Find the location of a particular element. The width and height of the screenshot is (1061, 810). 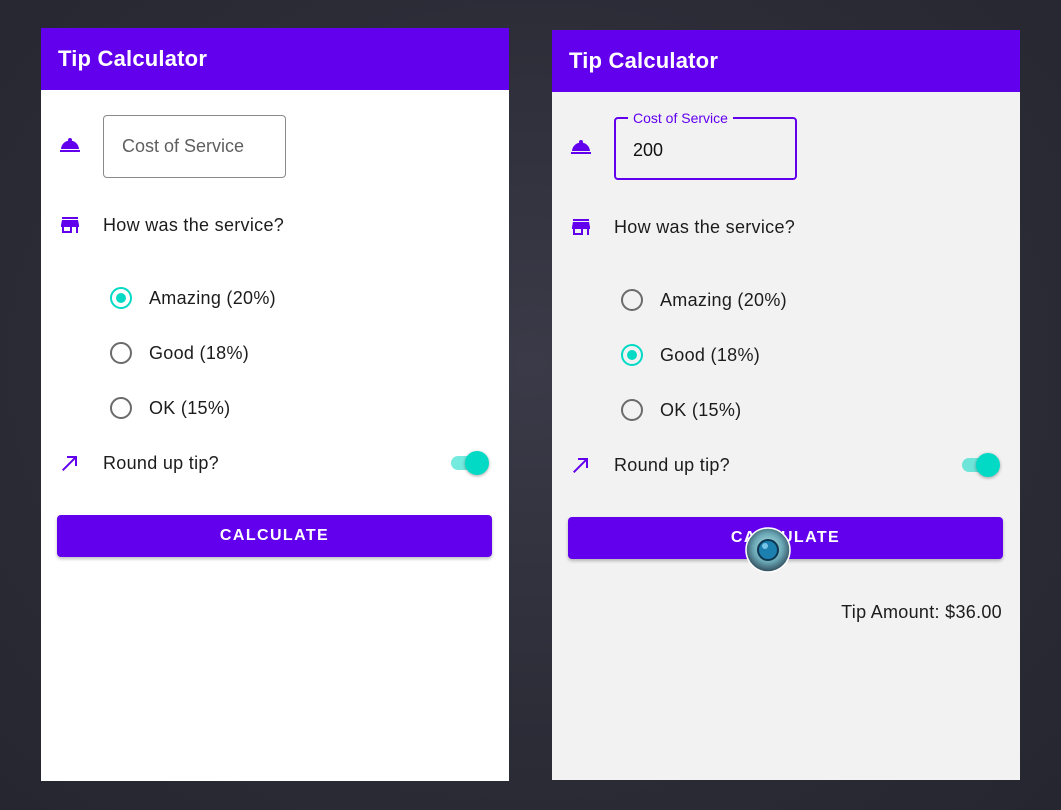

cost-of-service-value: 200 is located at coordinates (648, 150).